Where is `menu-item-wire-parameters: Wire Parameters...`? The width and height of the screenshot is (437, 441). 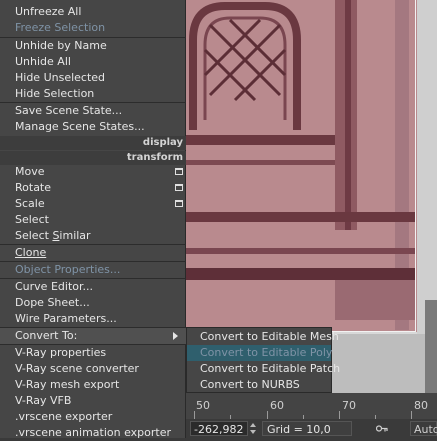 menu-item-wire-parameters: Wire Parameters... is located at coordinates (93, 319).